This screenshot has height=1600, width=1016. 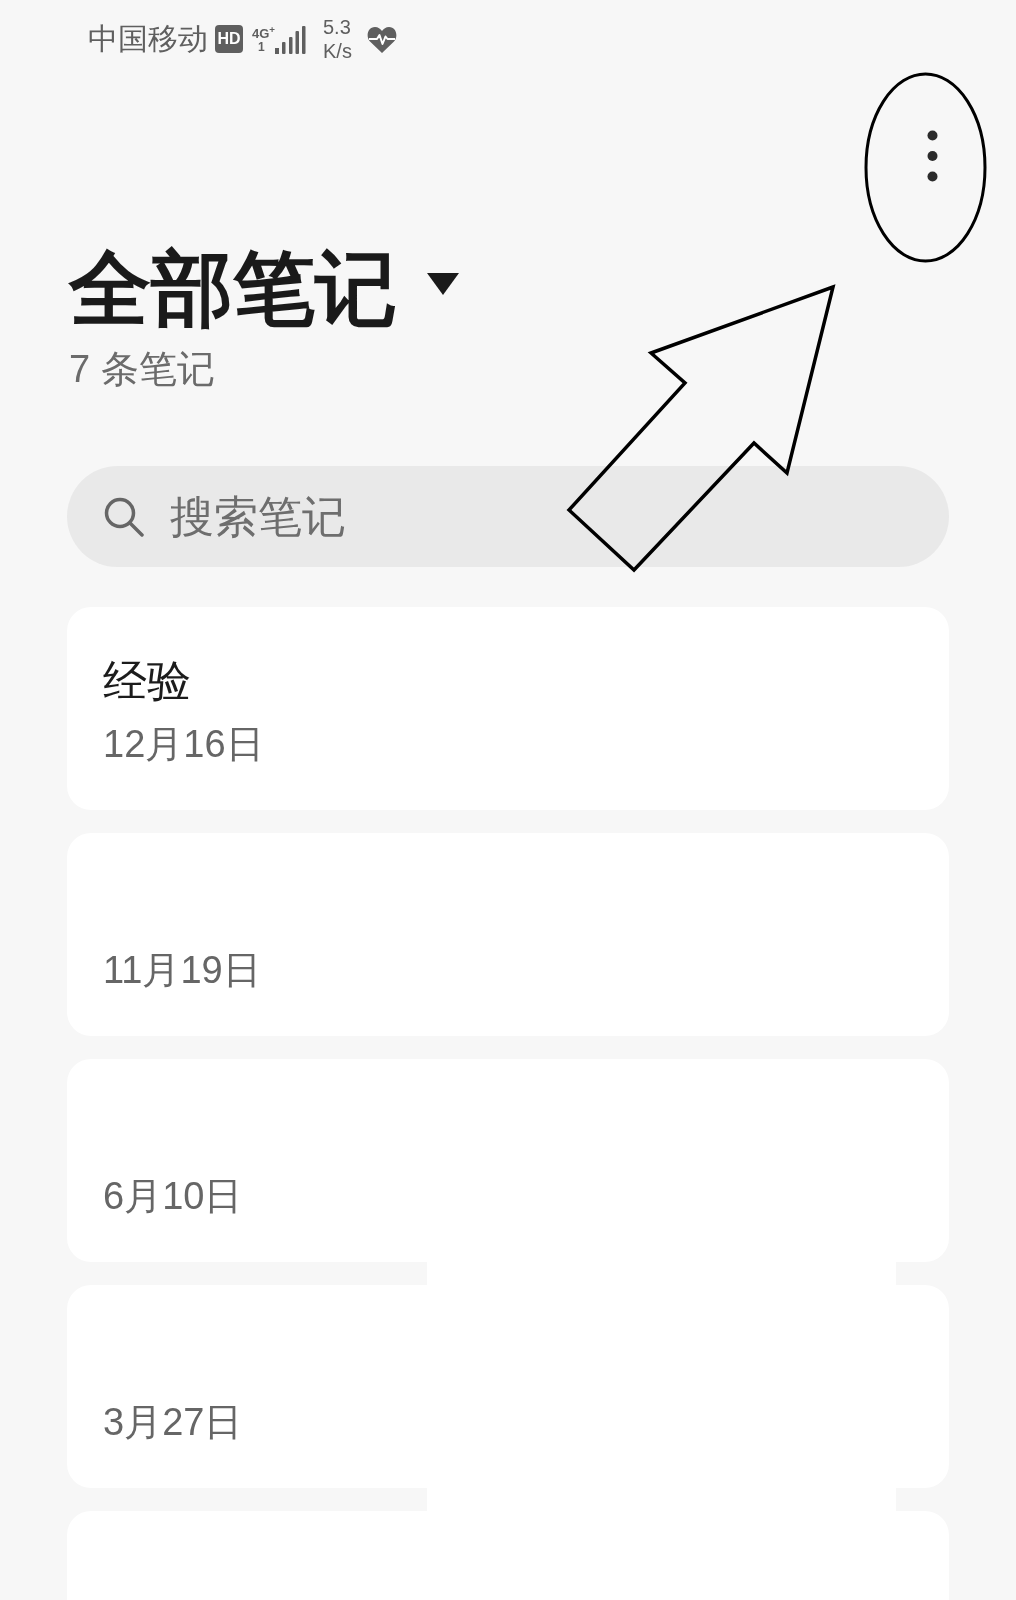 What do you see at coordinates (337, 51) in the screenshot?
I see `speed-unit: K/s` at bounding box center [337, 51].